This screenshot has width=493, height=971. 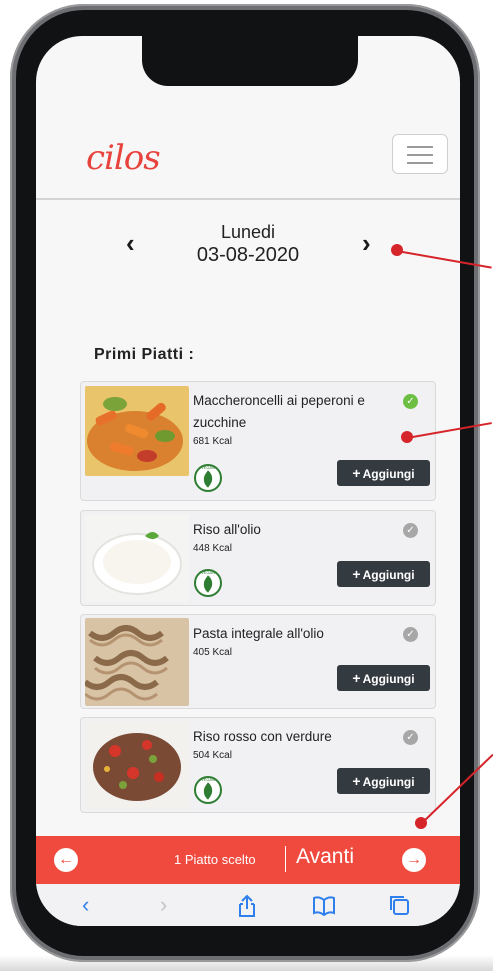 What do you see at coordinates (137, 558) in the screenshot?
I see `dish-photo-rice` at bounding box center [137, 558].